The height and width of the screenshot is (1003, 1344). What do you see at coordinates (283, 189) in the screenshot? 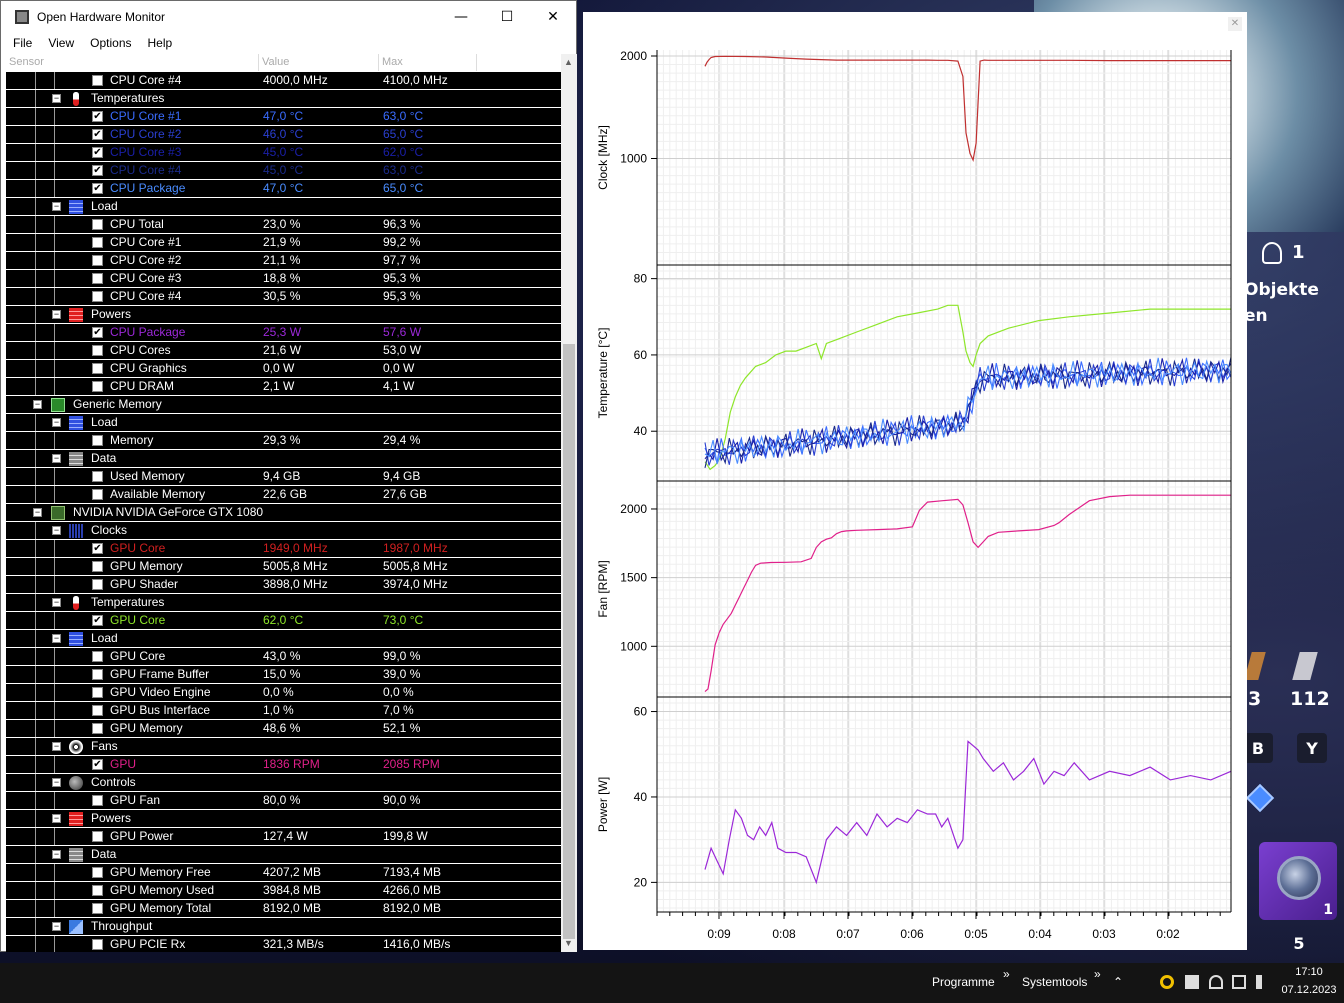
I see `sensor-row: ✔ CPU Package 47,0 °C 65,0 °C` at bounding box center [283, 189].